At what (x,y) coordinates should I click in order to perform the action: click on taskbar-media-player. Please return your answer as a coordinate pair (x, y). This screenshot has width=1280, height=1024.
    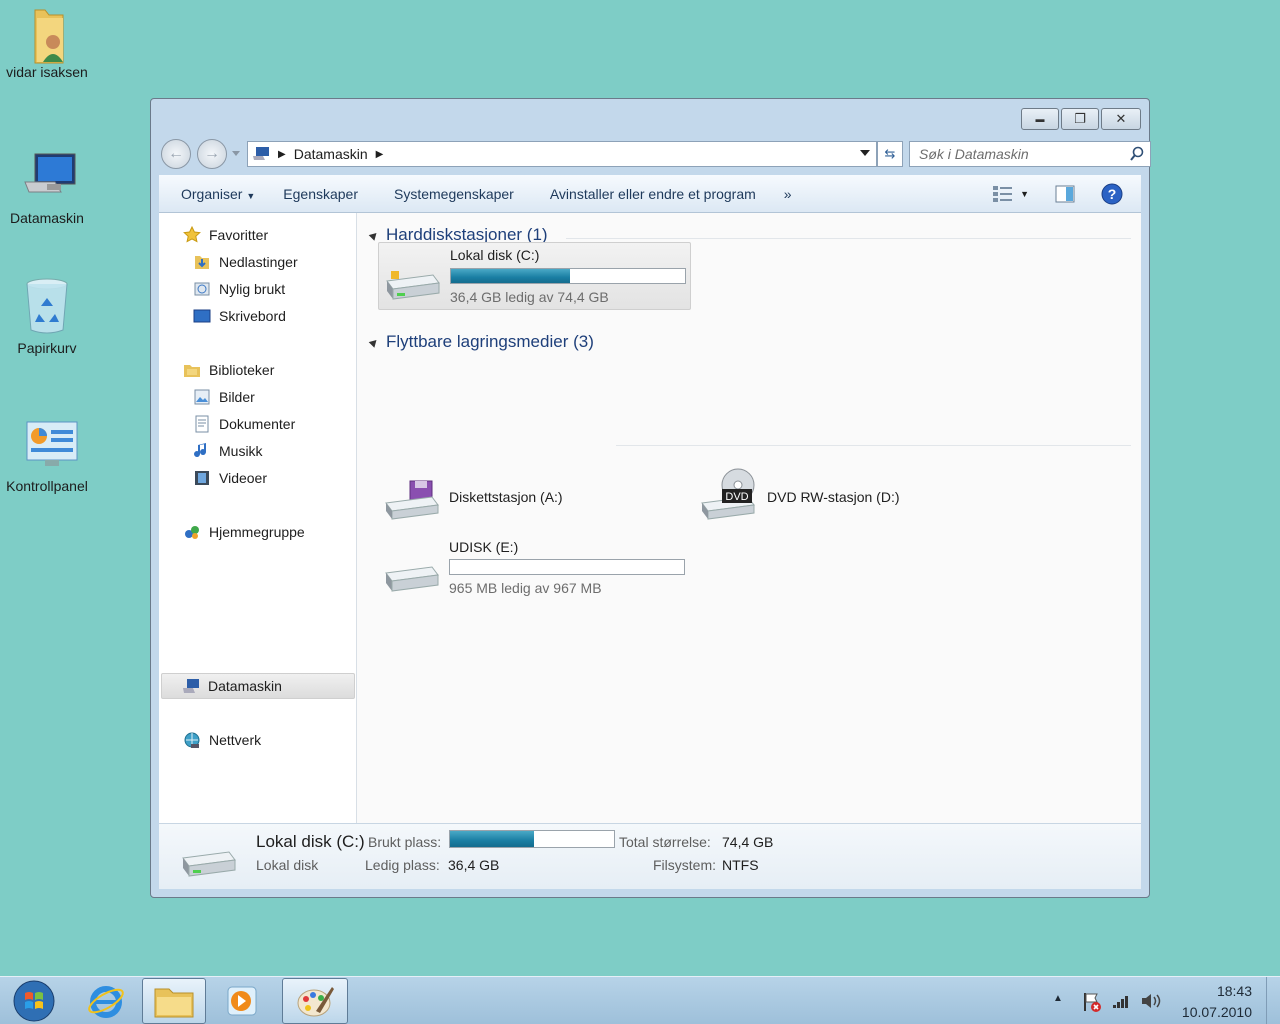
    Looking at the image, I should click on (242, 1000).